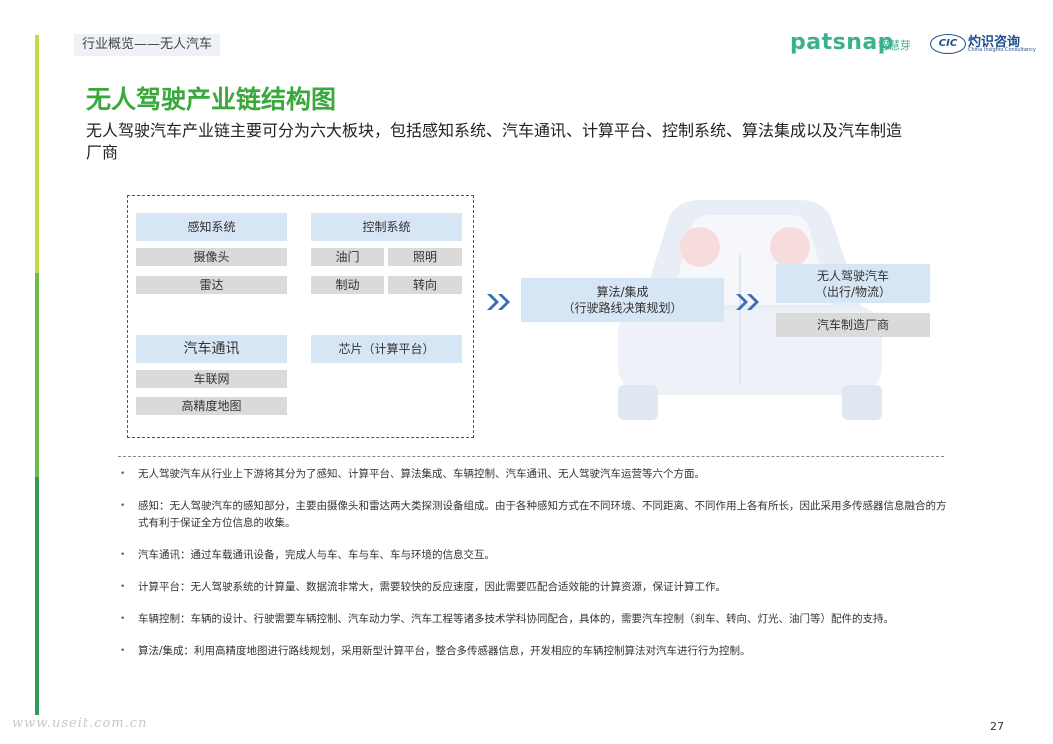 This screenshot has height=744, width=1053. Describe the element at coordinates (211, 99) in the screenshot. I see `page-title: 无人驾驶产业链结构图` at that location.